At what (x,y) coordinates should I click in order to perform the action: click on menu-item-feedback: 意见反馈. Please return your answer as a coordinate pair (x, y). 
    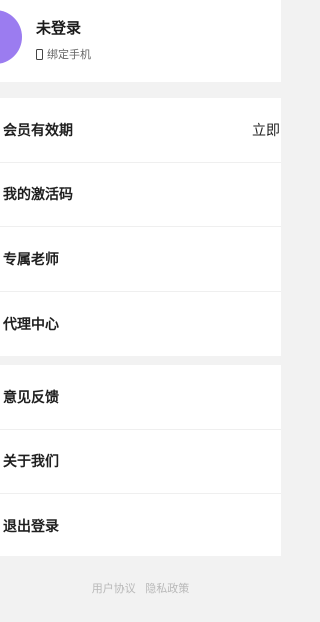
    Looking at the image, I should click on (140, 397).